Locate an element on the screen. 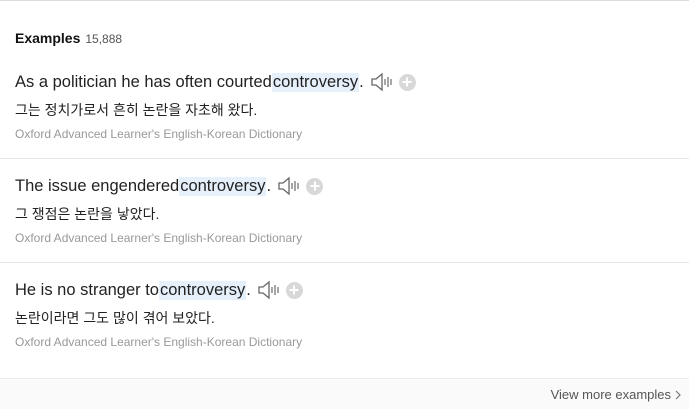  examples-title: Examples is located at coordinates (48, 38).